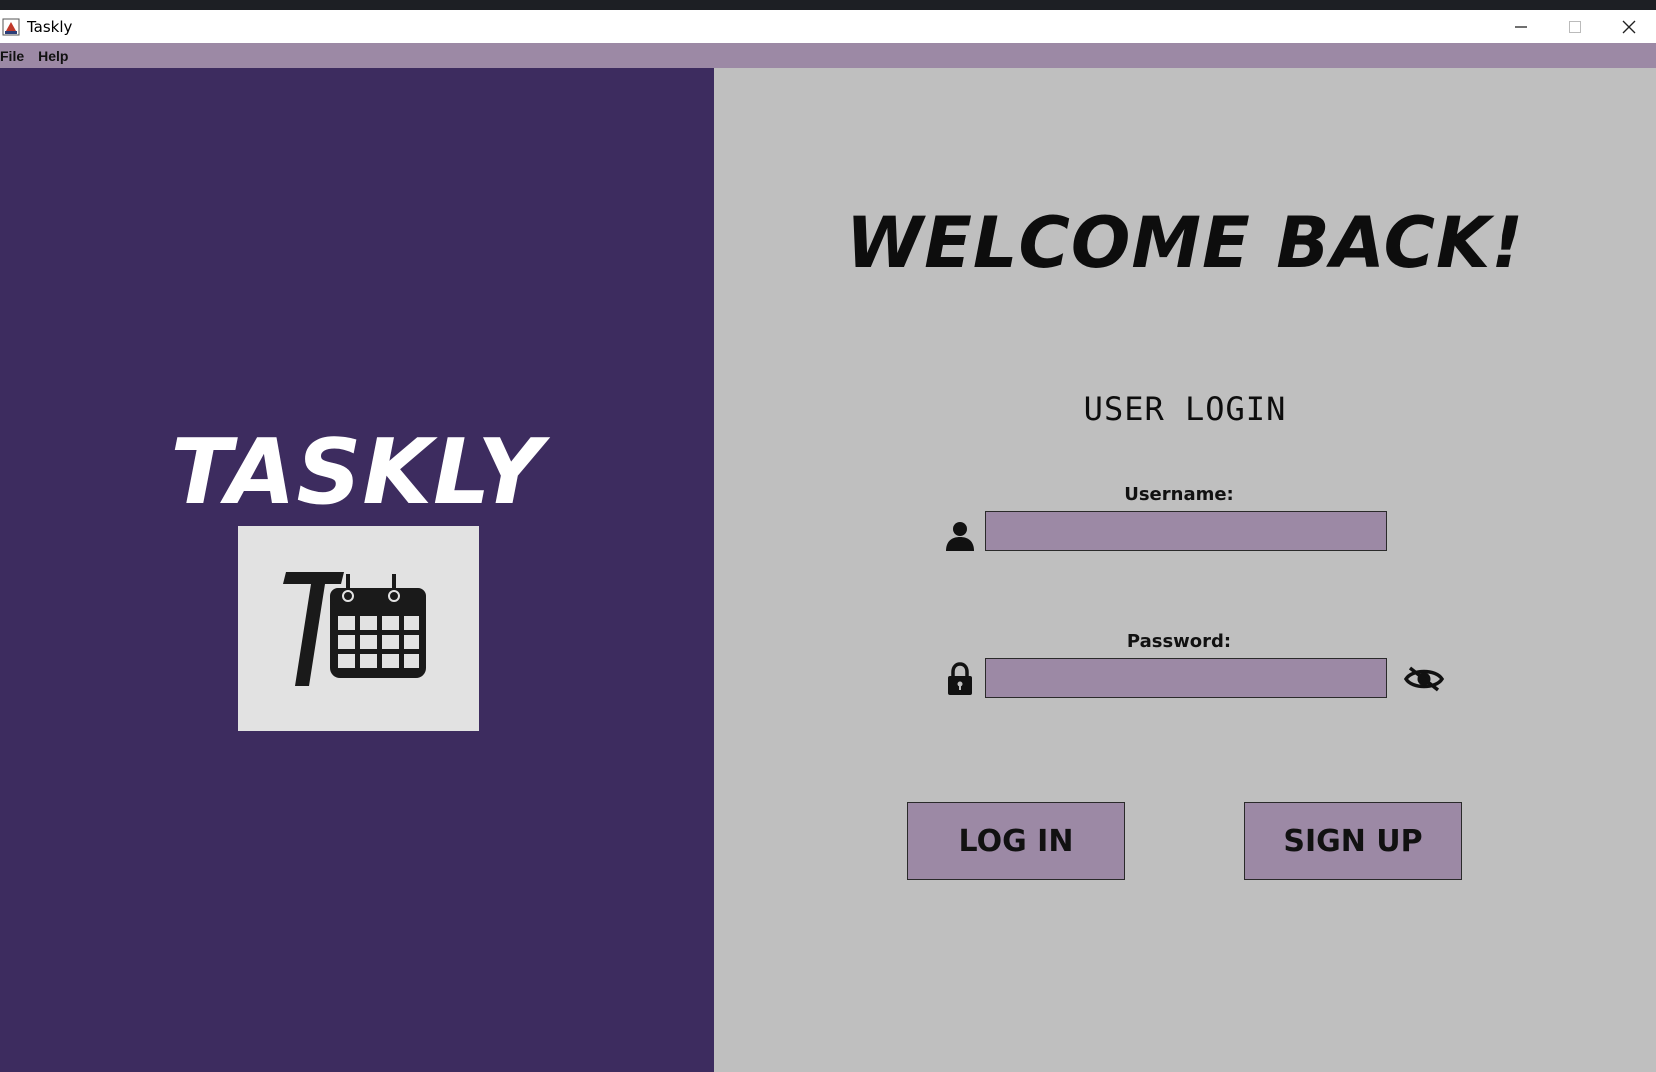  Describe the element at coordinates (1016, 841) in the screenshot. I see `login-button: LOG IN` at that location.